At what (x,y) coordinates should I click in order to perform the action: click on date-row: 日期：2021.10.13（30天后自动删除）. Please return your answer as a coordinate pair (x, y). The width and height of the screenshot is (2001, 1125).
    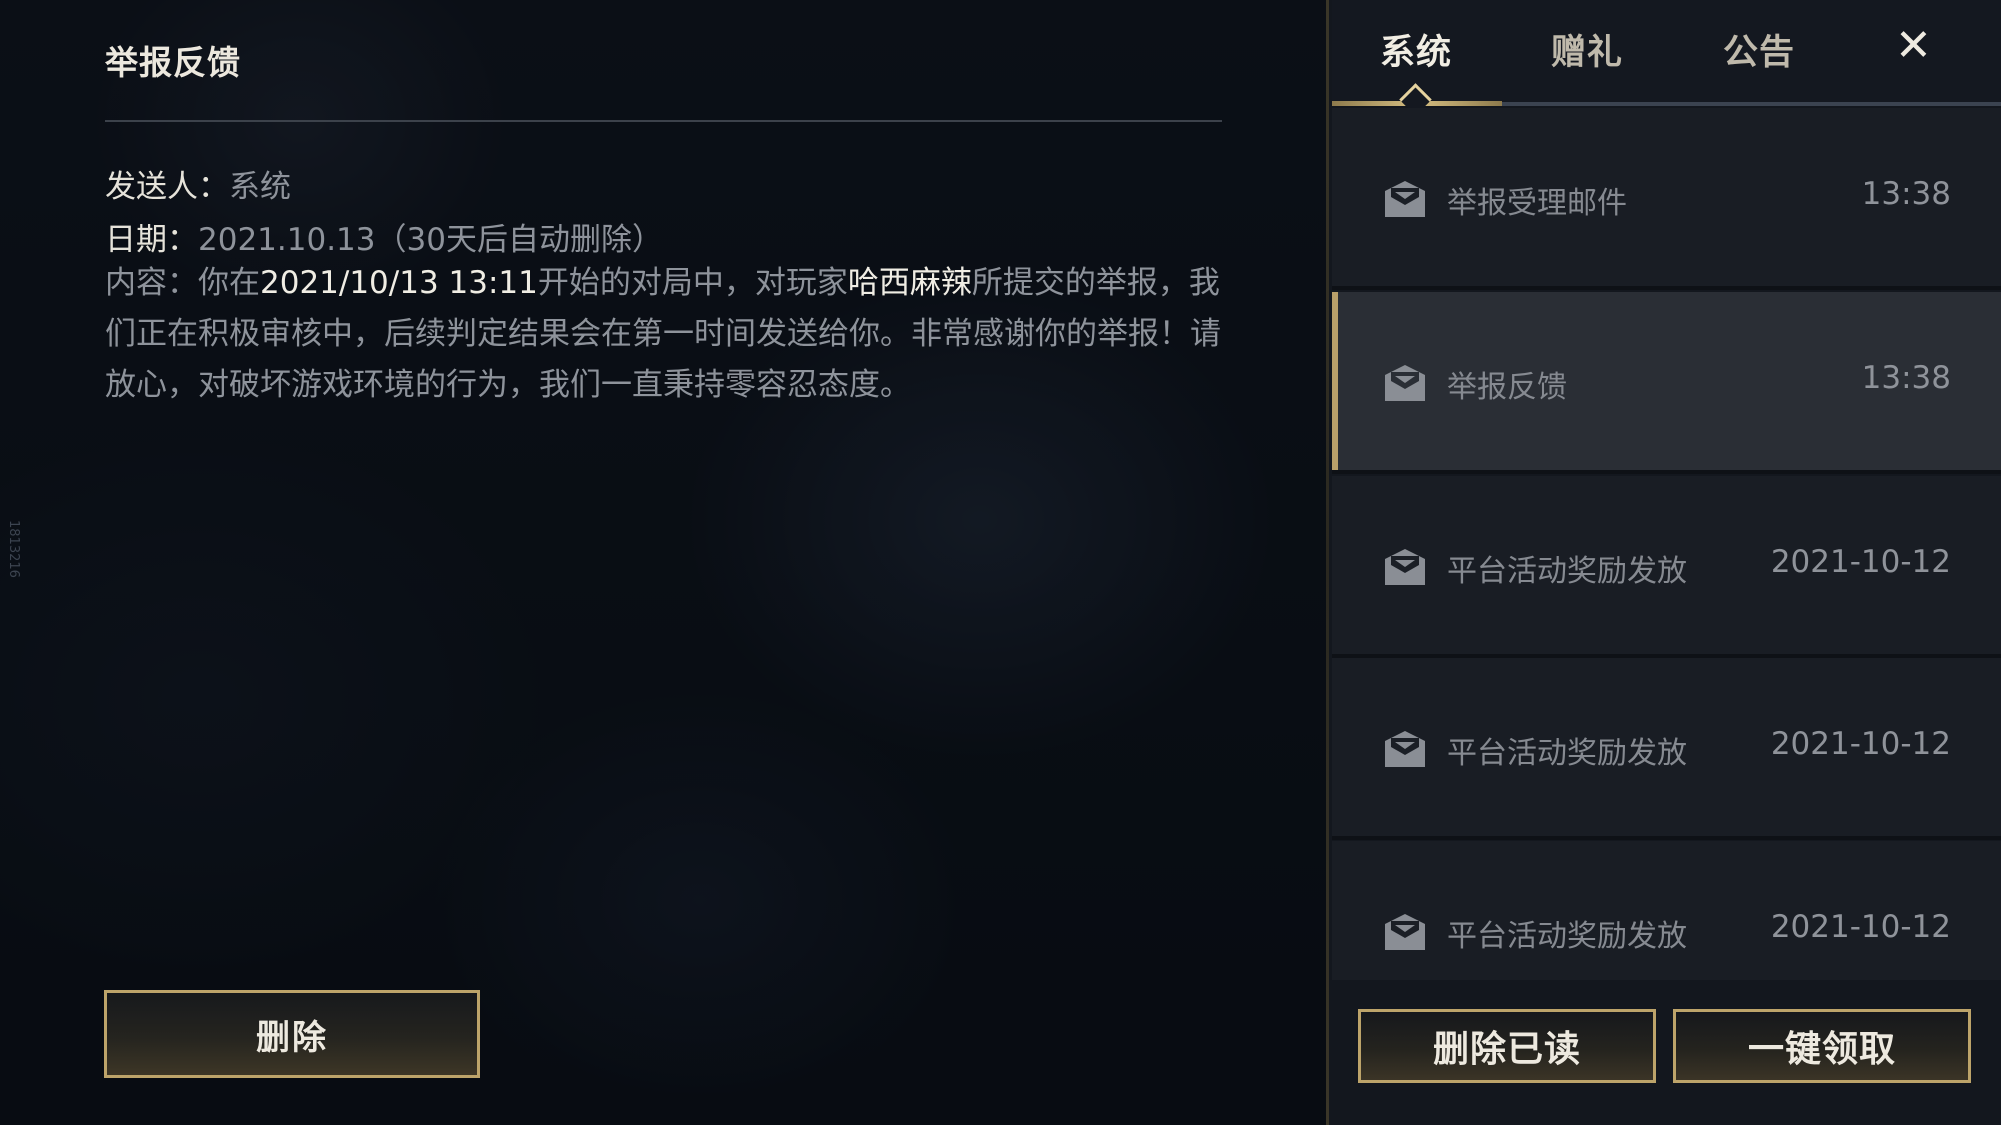
    Looking at the image, I should click on (384, 236).